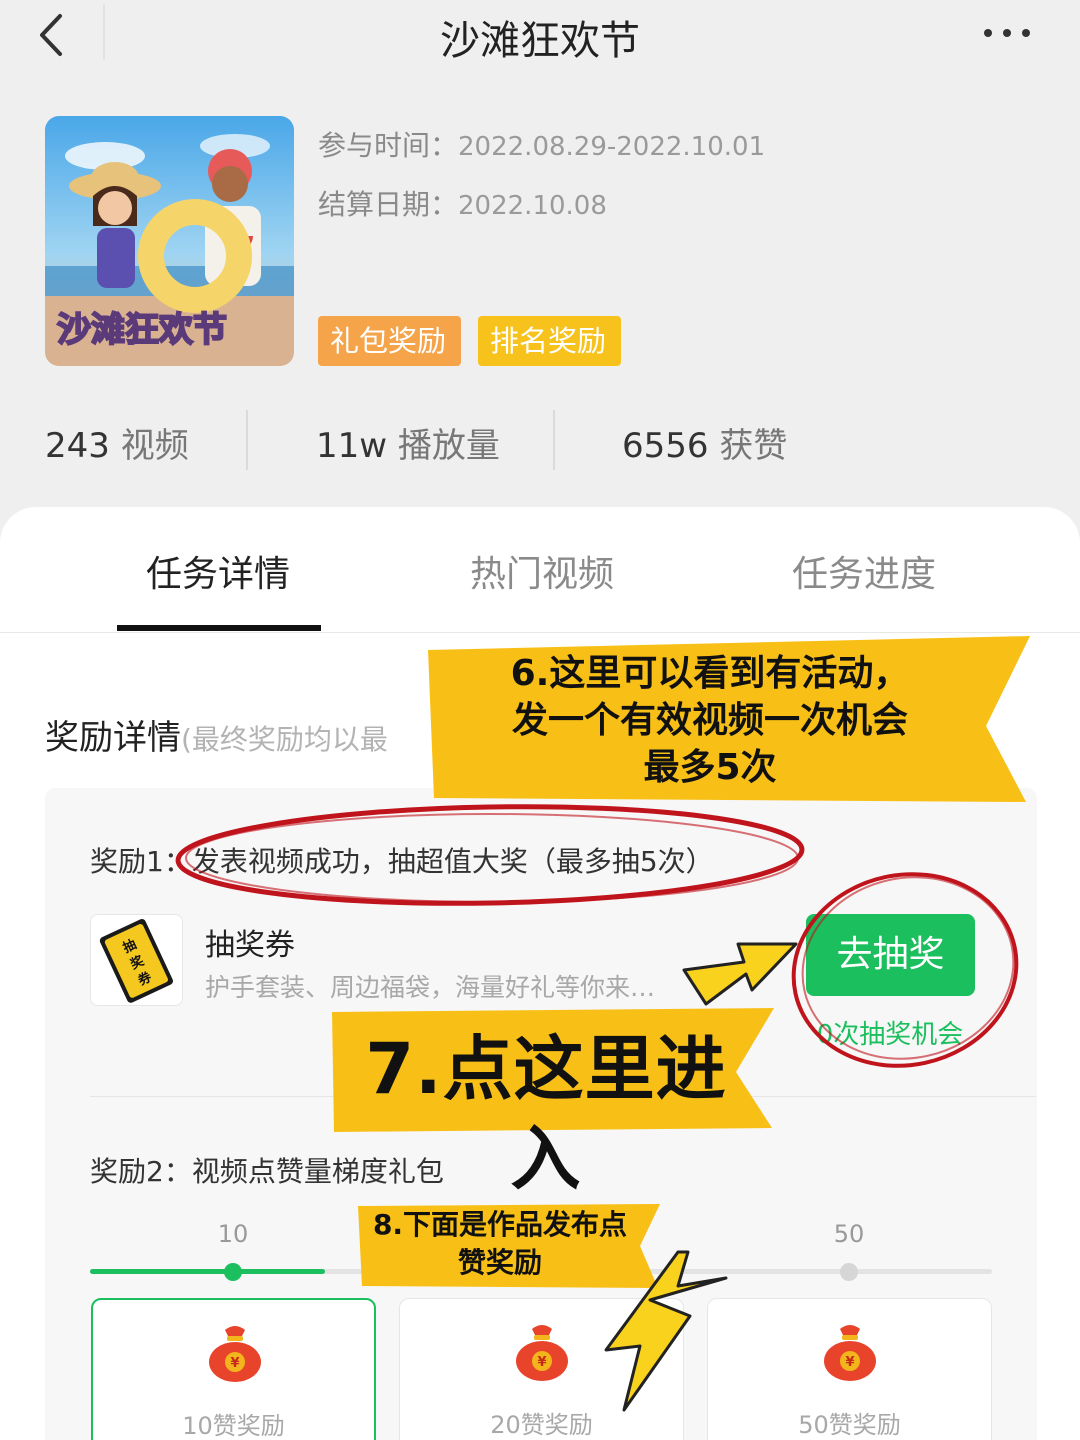  I want to click on settlement-label: 结算日期：, so click(388, 204).